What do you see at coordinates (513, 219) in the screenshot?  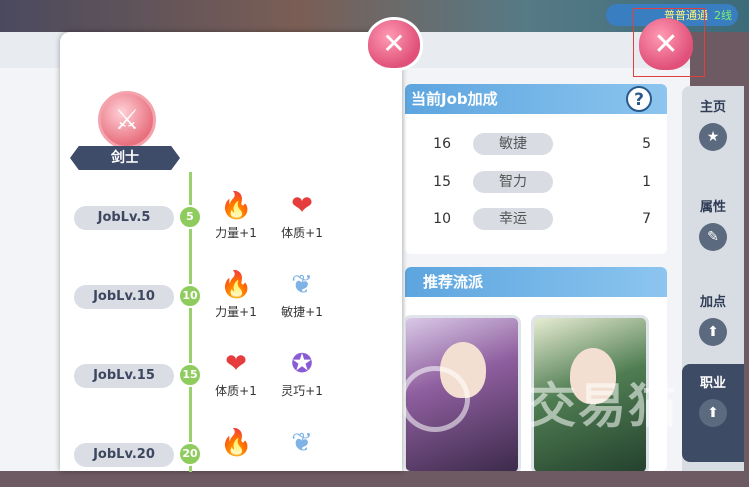 I see `stat-name: 幸运` at bounding box center [513, 219].